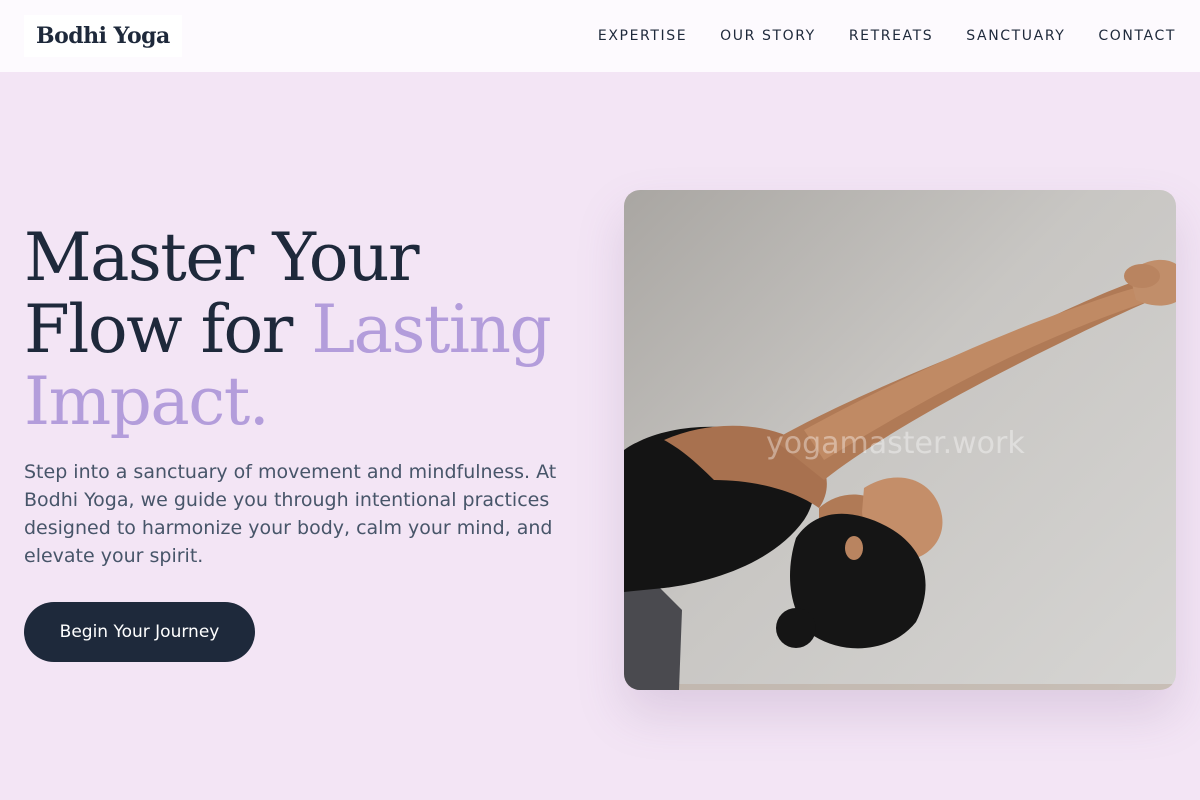 The width and height of the screenshot is (1200, 800). What do you see at coordinates (103, 36) in the screenshot?
I see `site-logo: Bodhi Yoga` at bounding box center [103, 36].